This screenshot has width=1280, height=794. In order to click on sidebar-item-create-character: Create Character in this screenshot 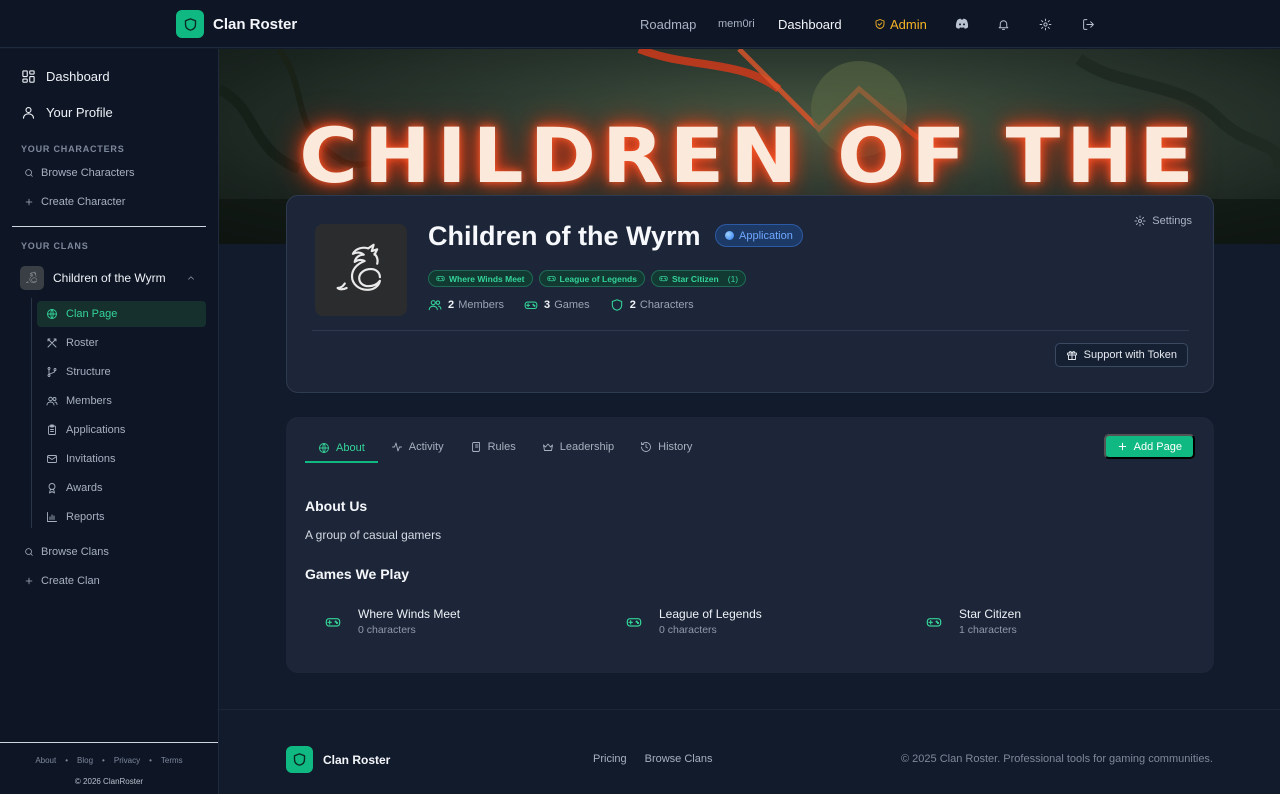, I will do `click(74, 202)`.